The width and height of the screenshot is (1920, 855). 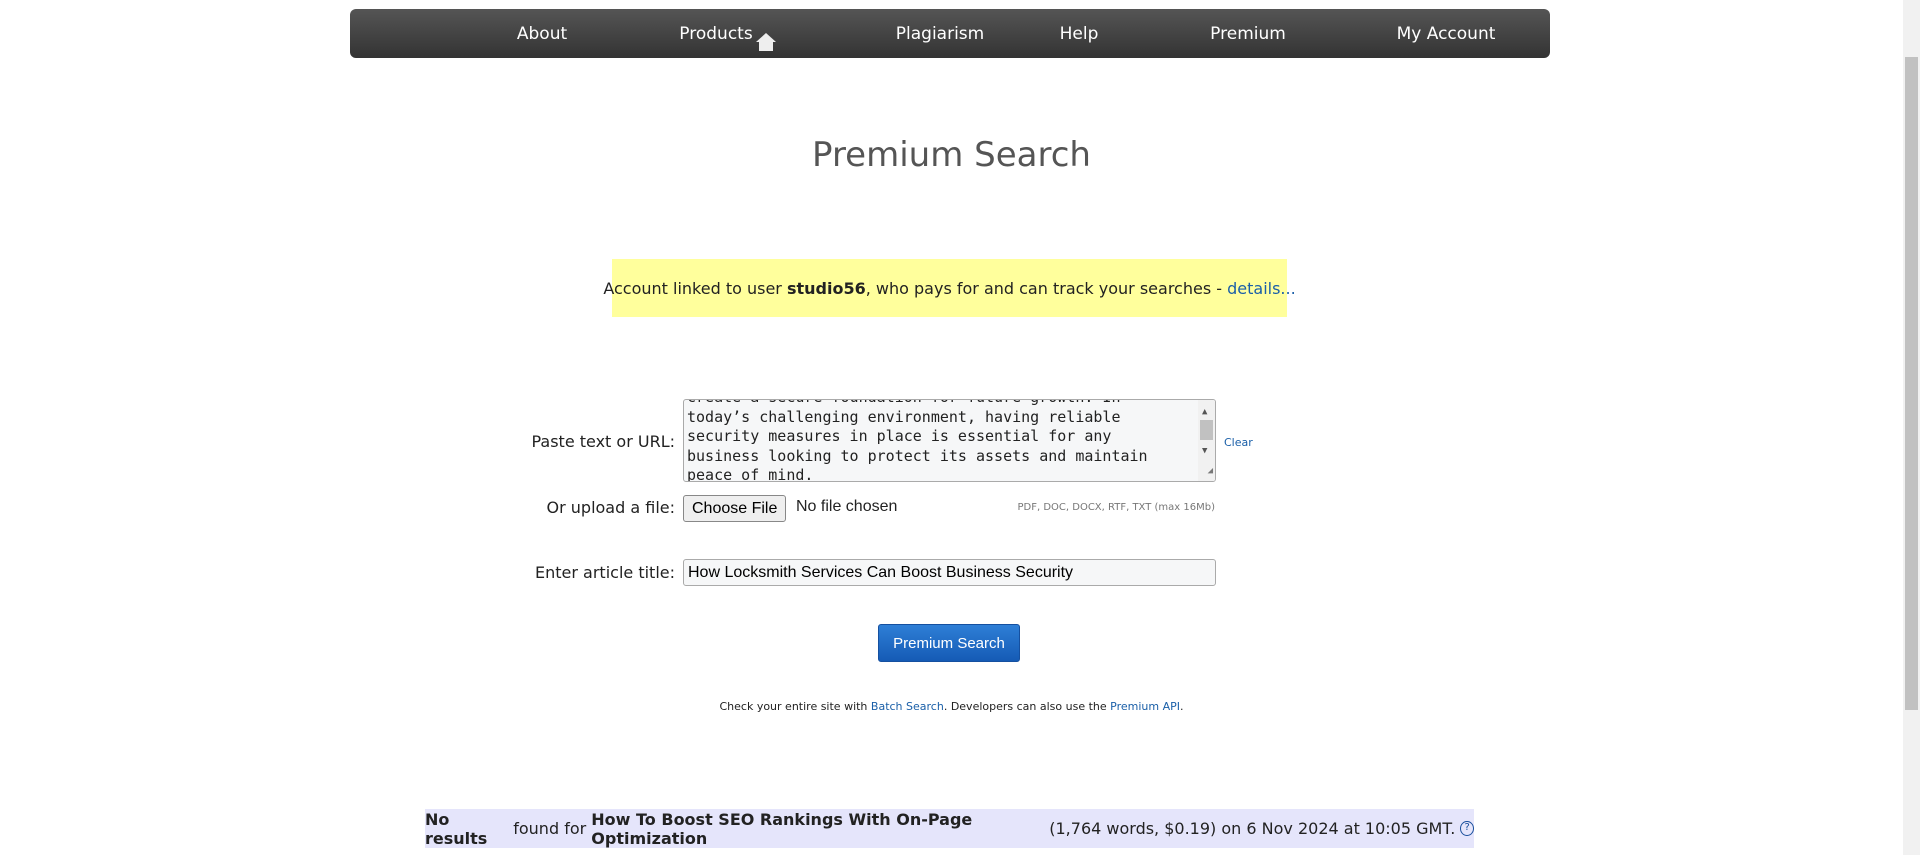 What do you see at coordinates (949, 572) in the screenshot?
I see `article-title-input` at bounding box center [949, 572].